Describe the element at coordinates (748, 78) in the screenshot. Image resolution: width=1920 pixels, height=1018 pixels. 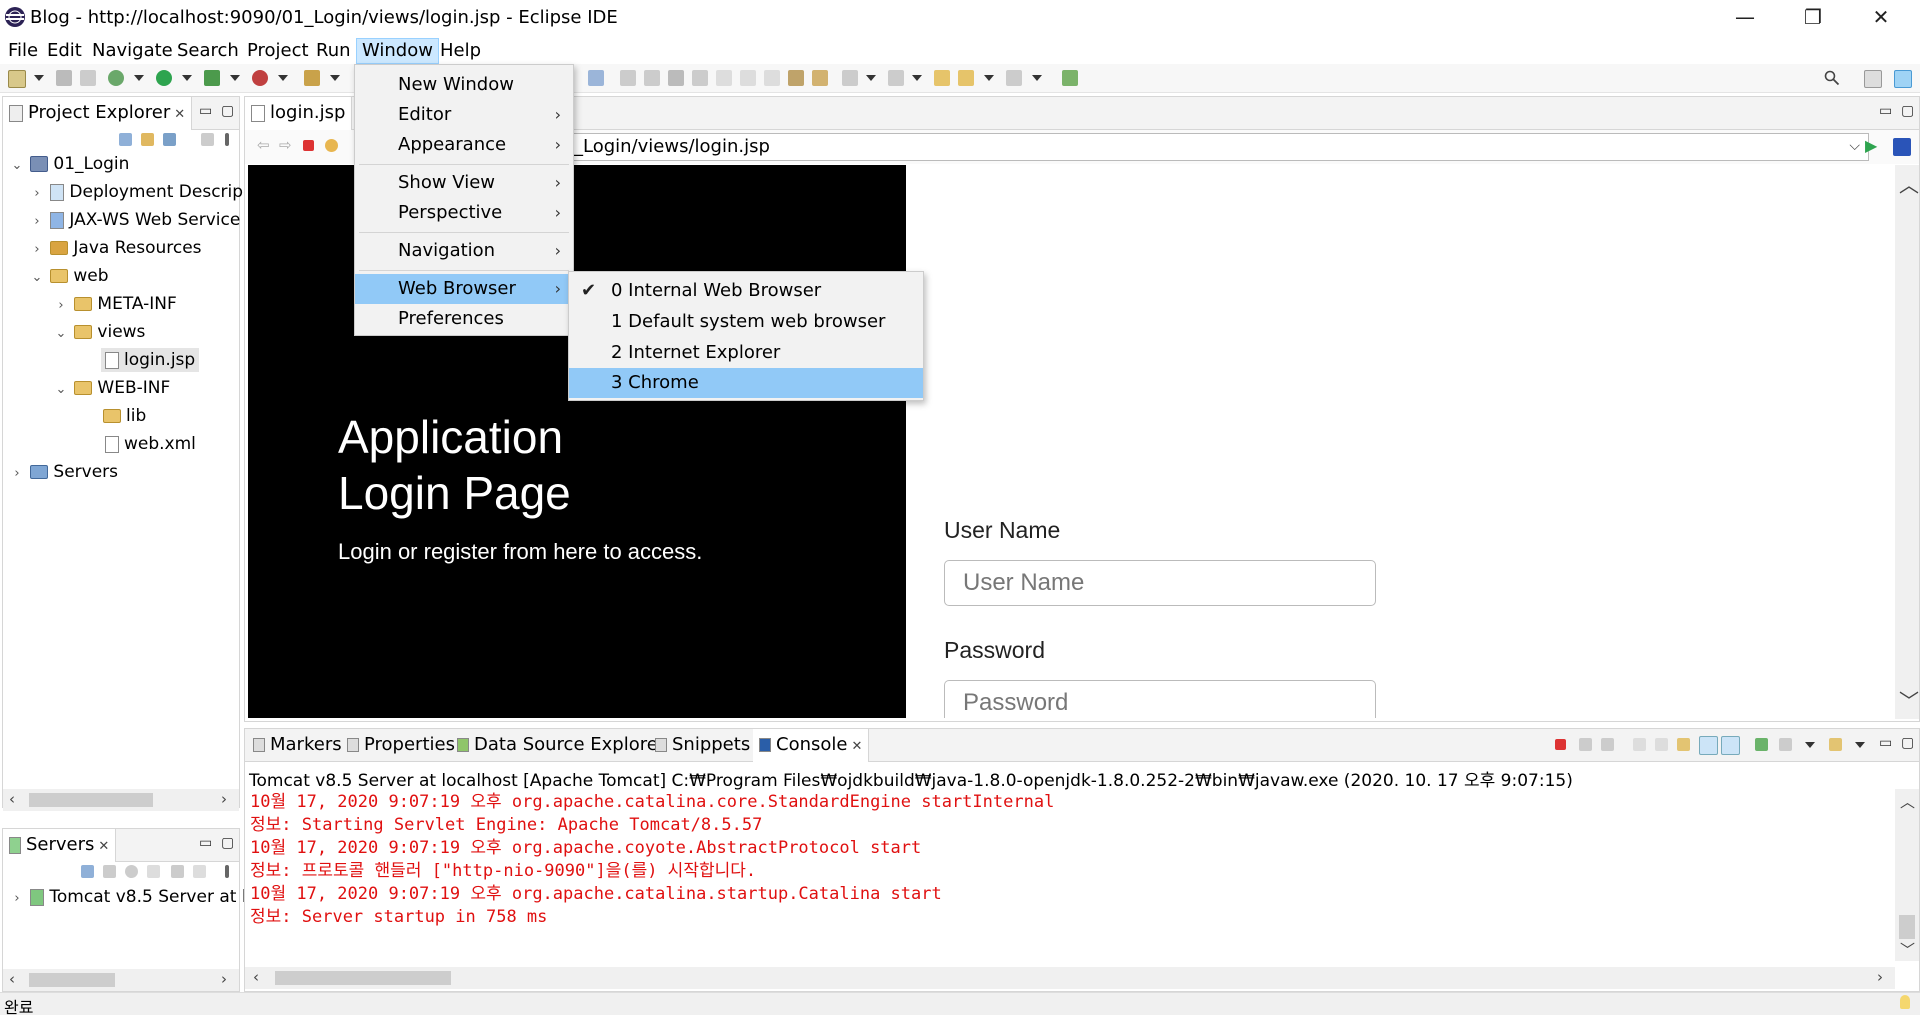
I see `step-over-icon` at that location.